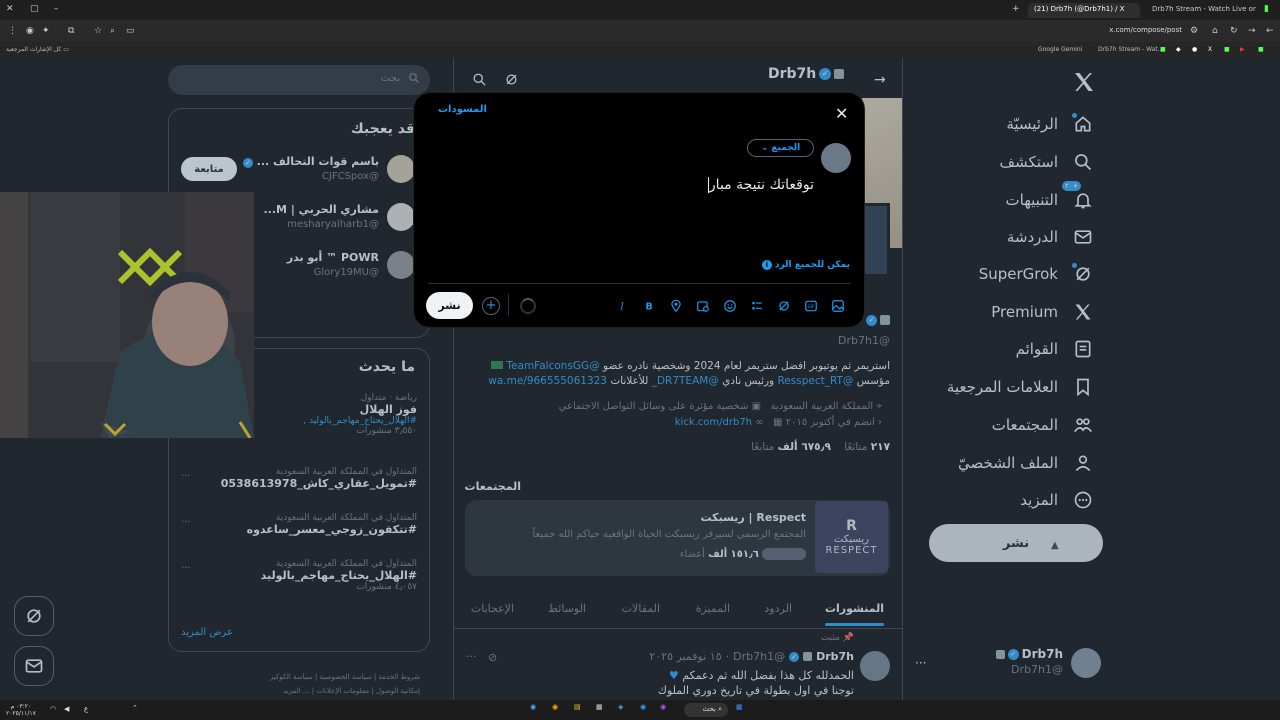  I want to click on back-icon: ←, so click(1270, 31).